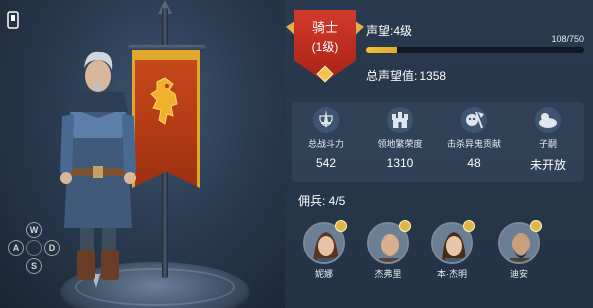 The image size is (593, 308). What do you see at coordinates (548, 120) in the screenshot?
I see `baby-icon` at bounding box center [548, 120].